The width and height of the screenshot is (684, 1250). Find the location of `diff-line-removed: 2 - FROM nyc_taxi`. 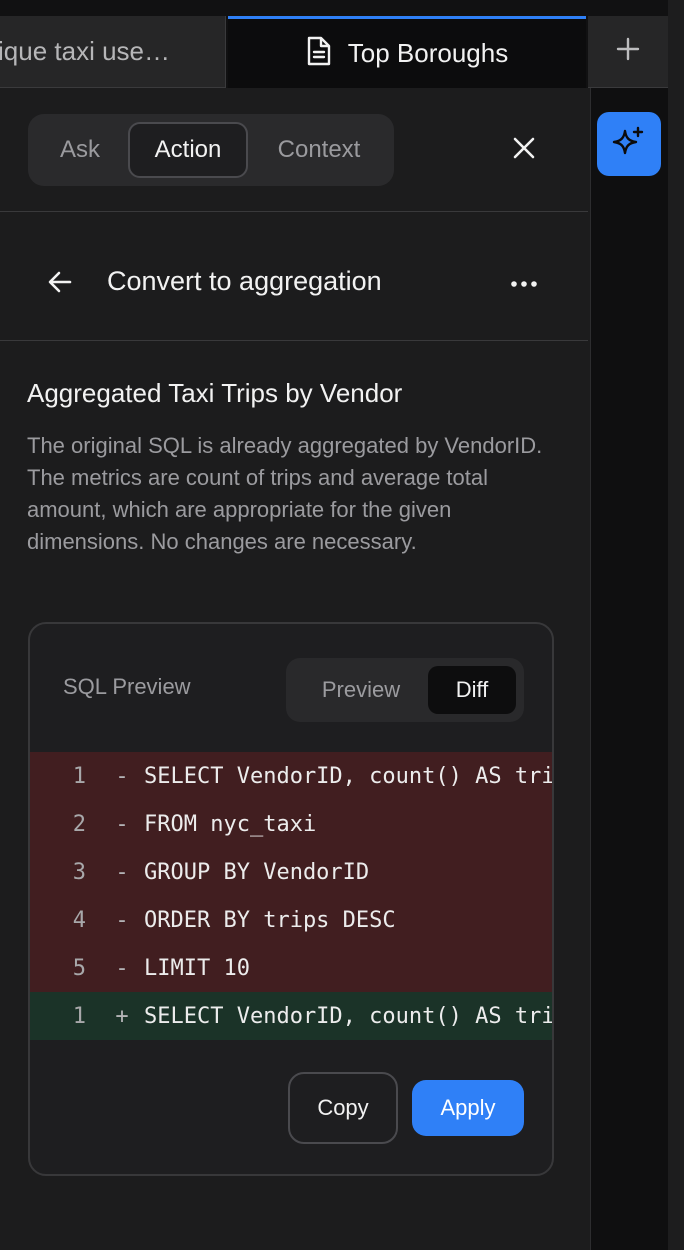

diff-line-removed: 2 - FROM nyc_taxi is located at coordinates (291, 824).